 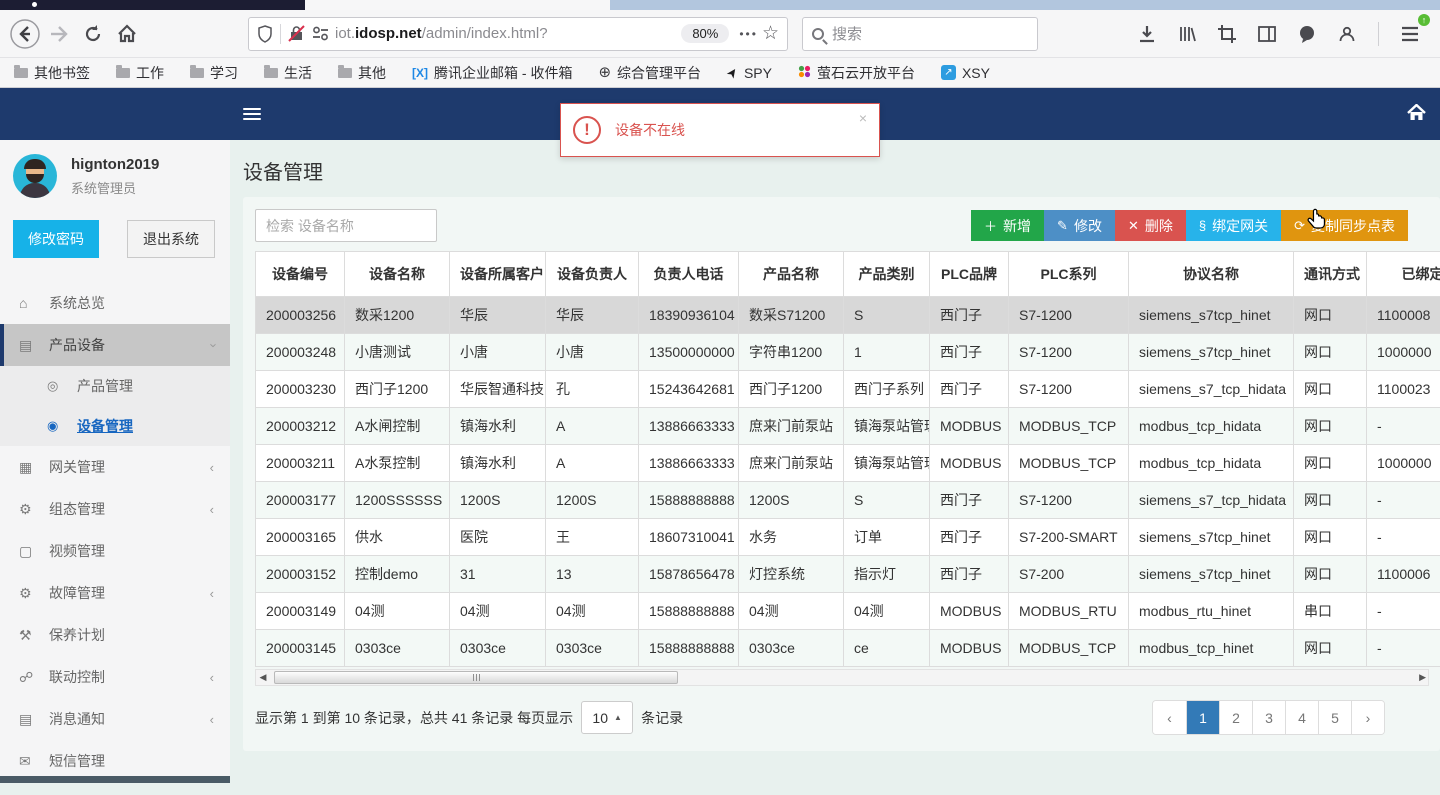 What do you see at coordinates (965, 73) in the screenshot?
I see `bookmark-item: ↗ XSY` at bounding box center [965, 73].